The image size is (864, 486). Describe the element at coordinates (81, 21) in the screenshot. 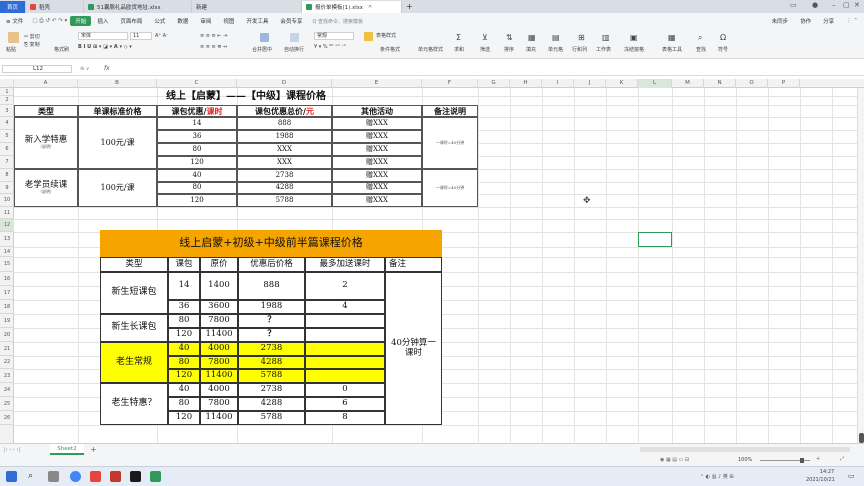

I see `menu-home: 开始` at that location.